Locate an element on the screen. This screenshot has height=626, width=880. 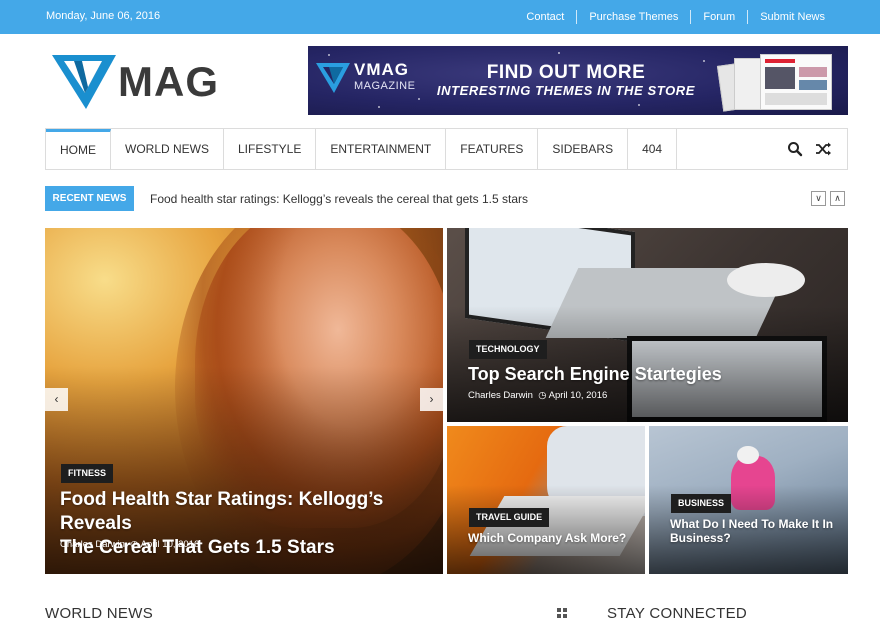
chevron-right-icon: › is located at coordinates (431, 399).